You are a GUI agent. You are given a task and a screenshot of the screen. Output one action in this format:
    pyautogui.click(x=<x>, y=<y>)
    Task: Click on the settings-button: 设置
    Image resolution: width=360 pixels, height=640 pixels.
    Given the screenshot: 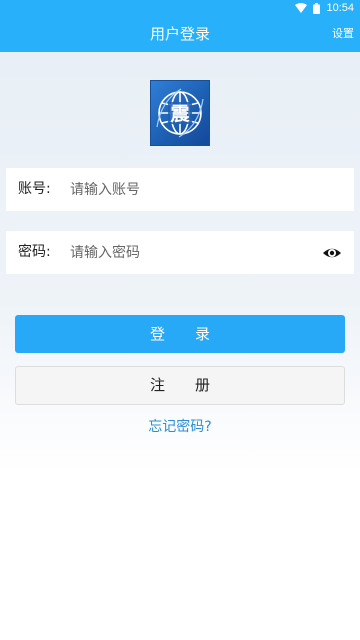 What is the action you would take?
    pyautogui.click(x=343, y=34)
    